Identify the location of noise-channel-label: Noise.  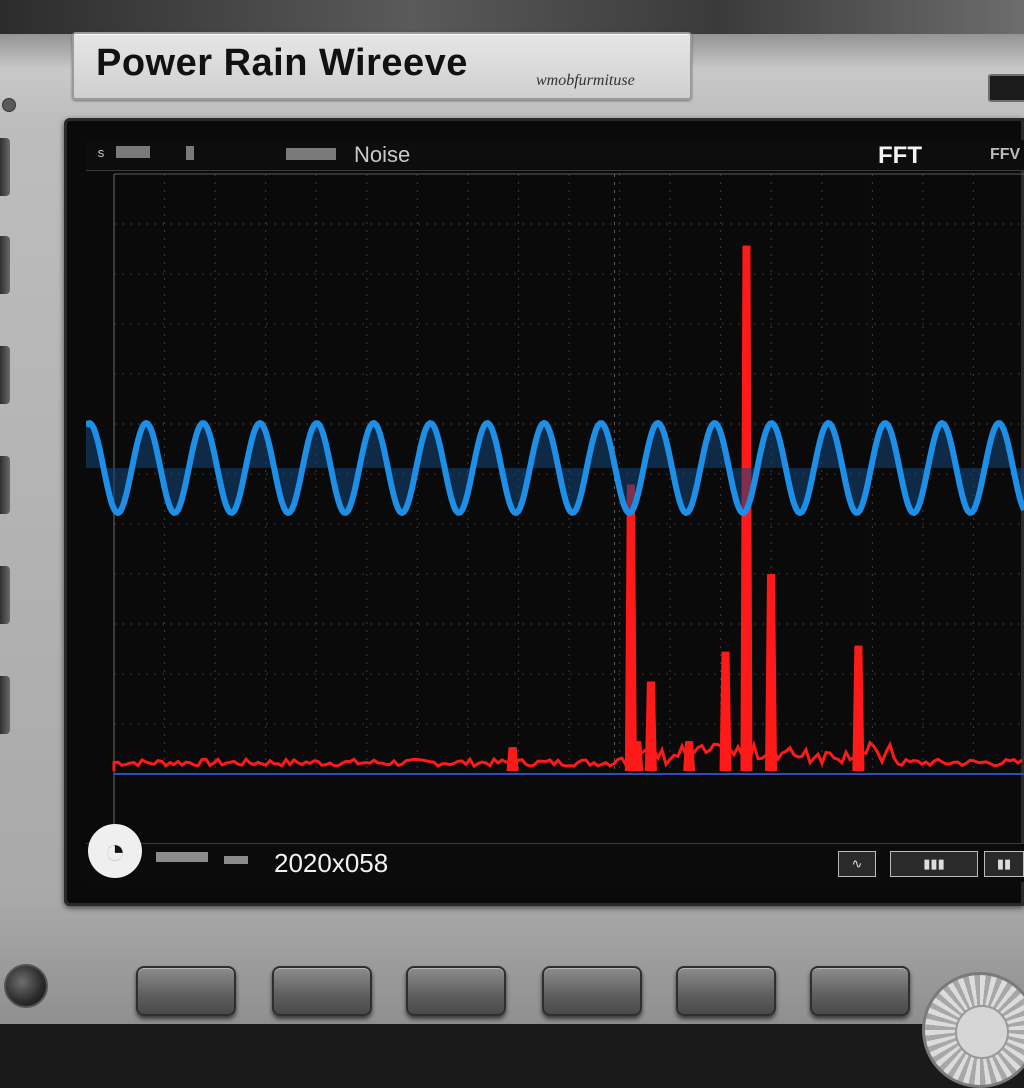
(382, 155).